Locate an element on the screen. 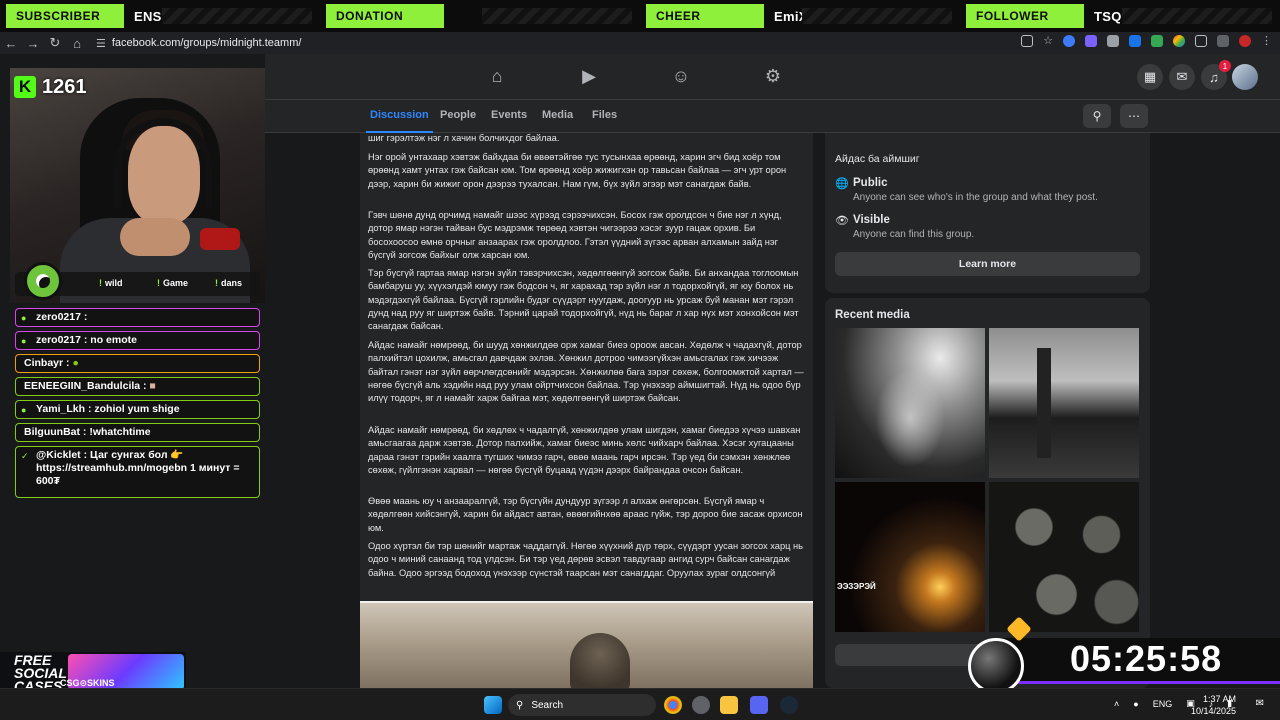 This screenshot has height=720, width=1280. menu-grid-icon: ▦ is located at coordinates (1150, 77).